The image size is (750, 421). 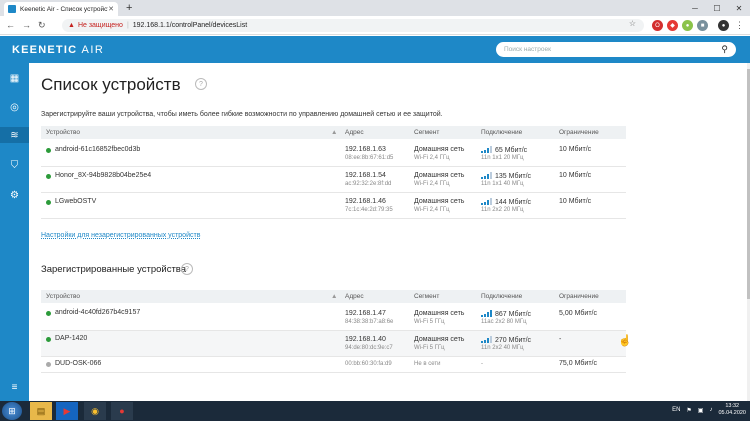 What do you see at coordinates (560, 339) in the screenshot?
I see `speed-limit: -` at bounding box center [560, 339].